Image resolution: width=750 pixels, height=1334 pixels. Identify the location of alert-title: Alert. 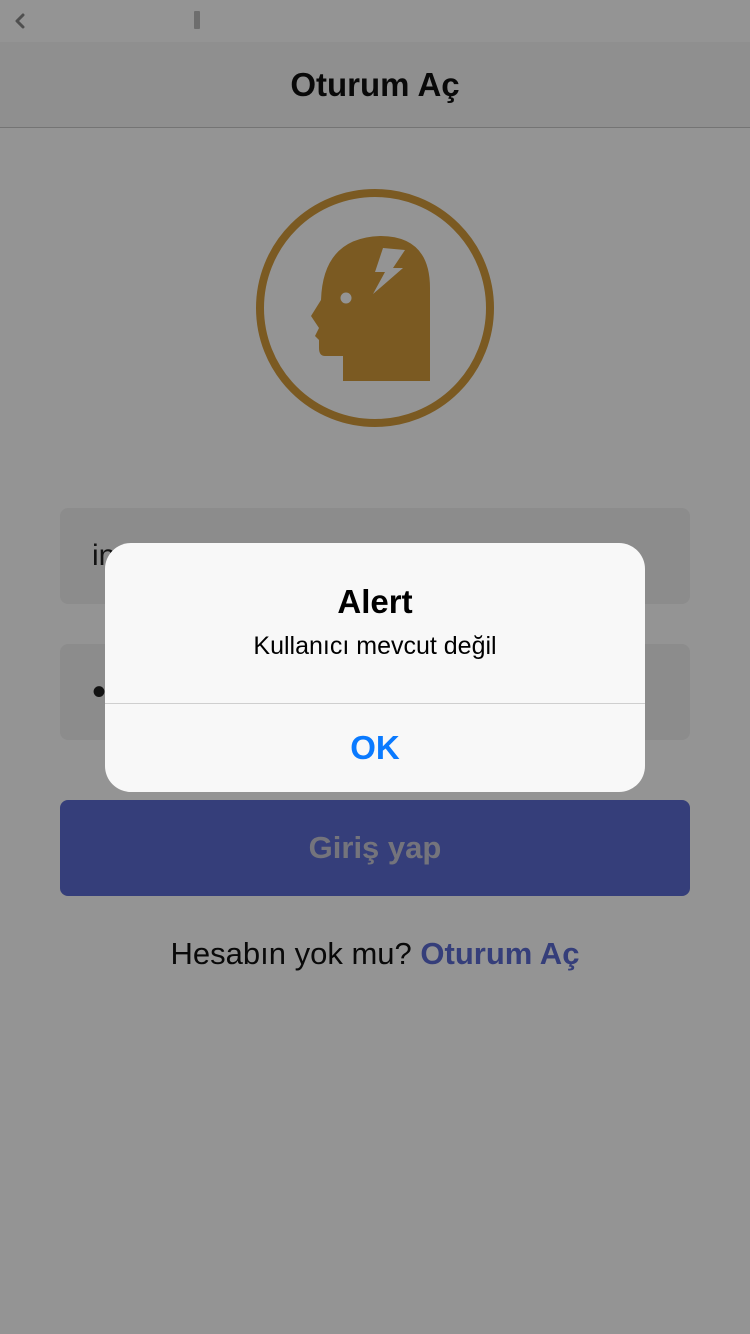
(375, 601).